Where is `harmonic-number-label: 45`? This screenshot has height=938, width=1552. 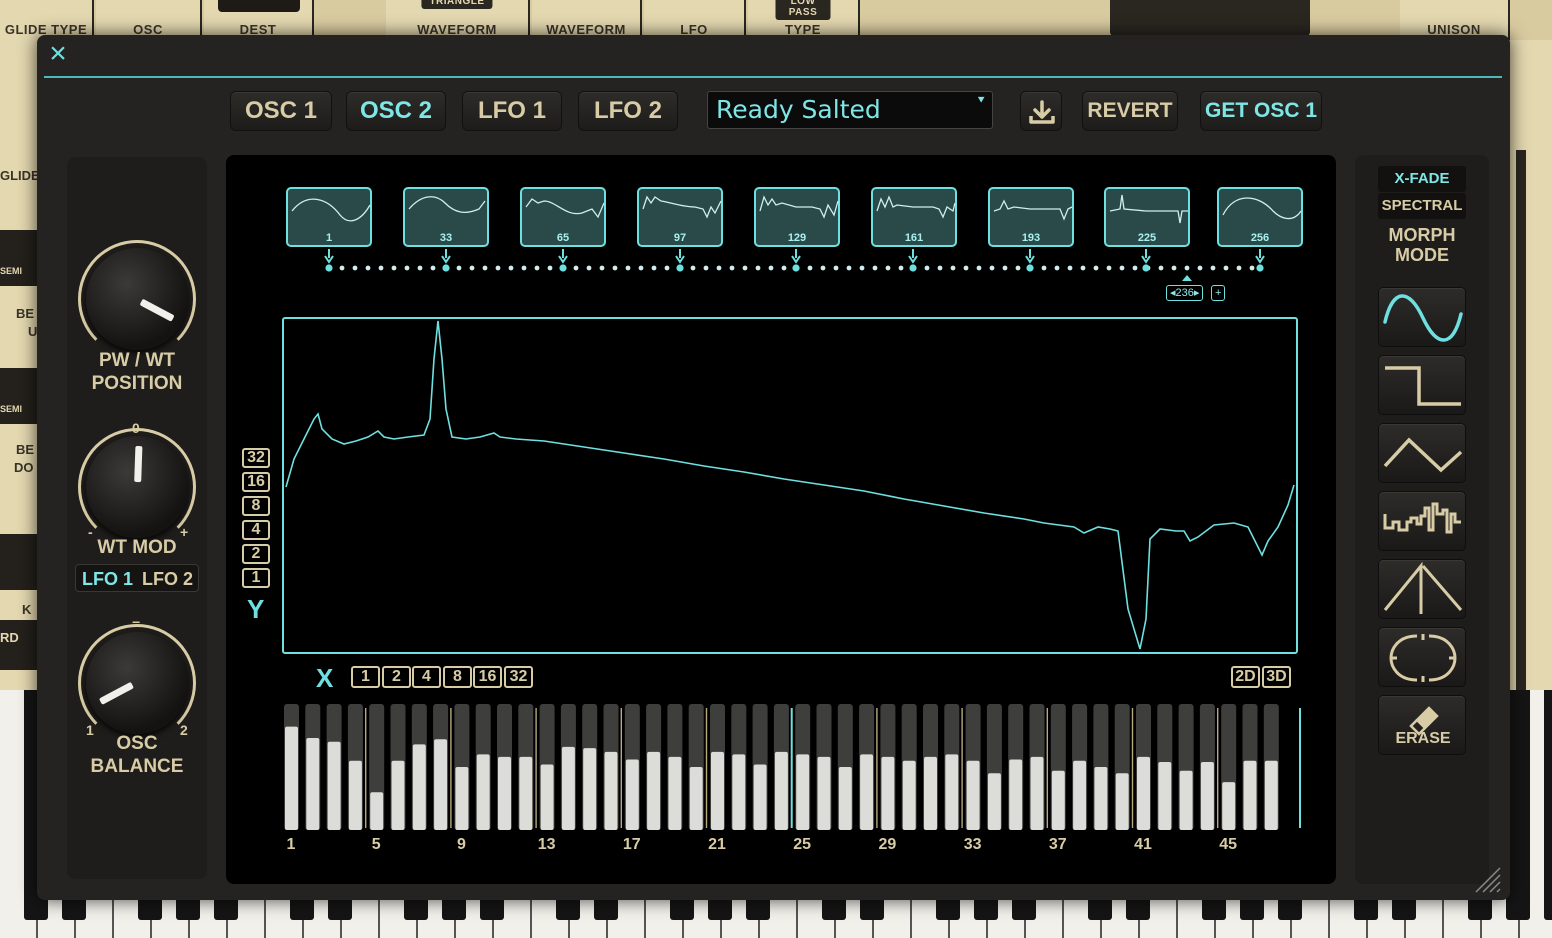 harmonic-number-label: 45 is located at coordinates (1228, 844).